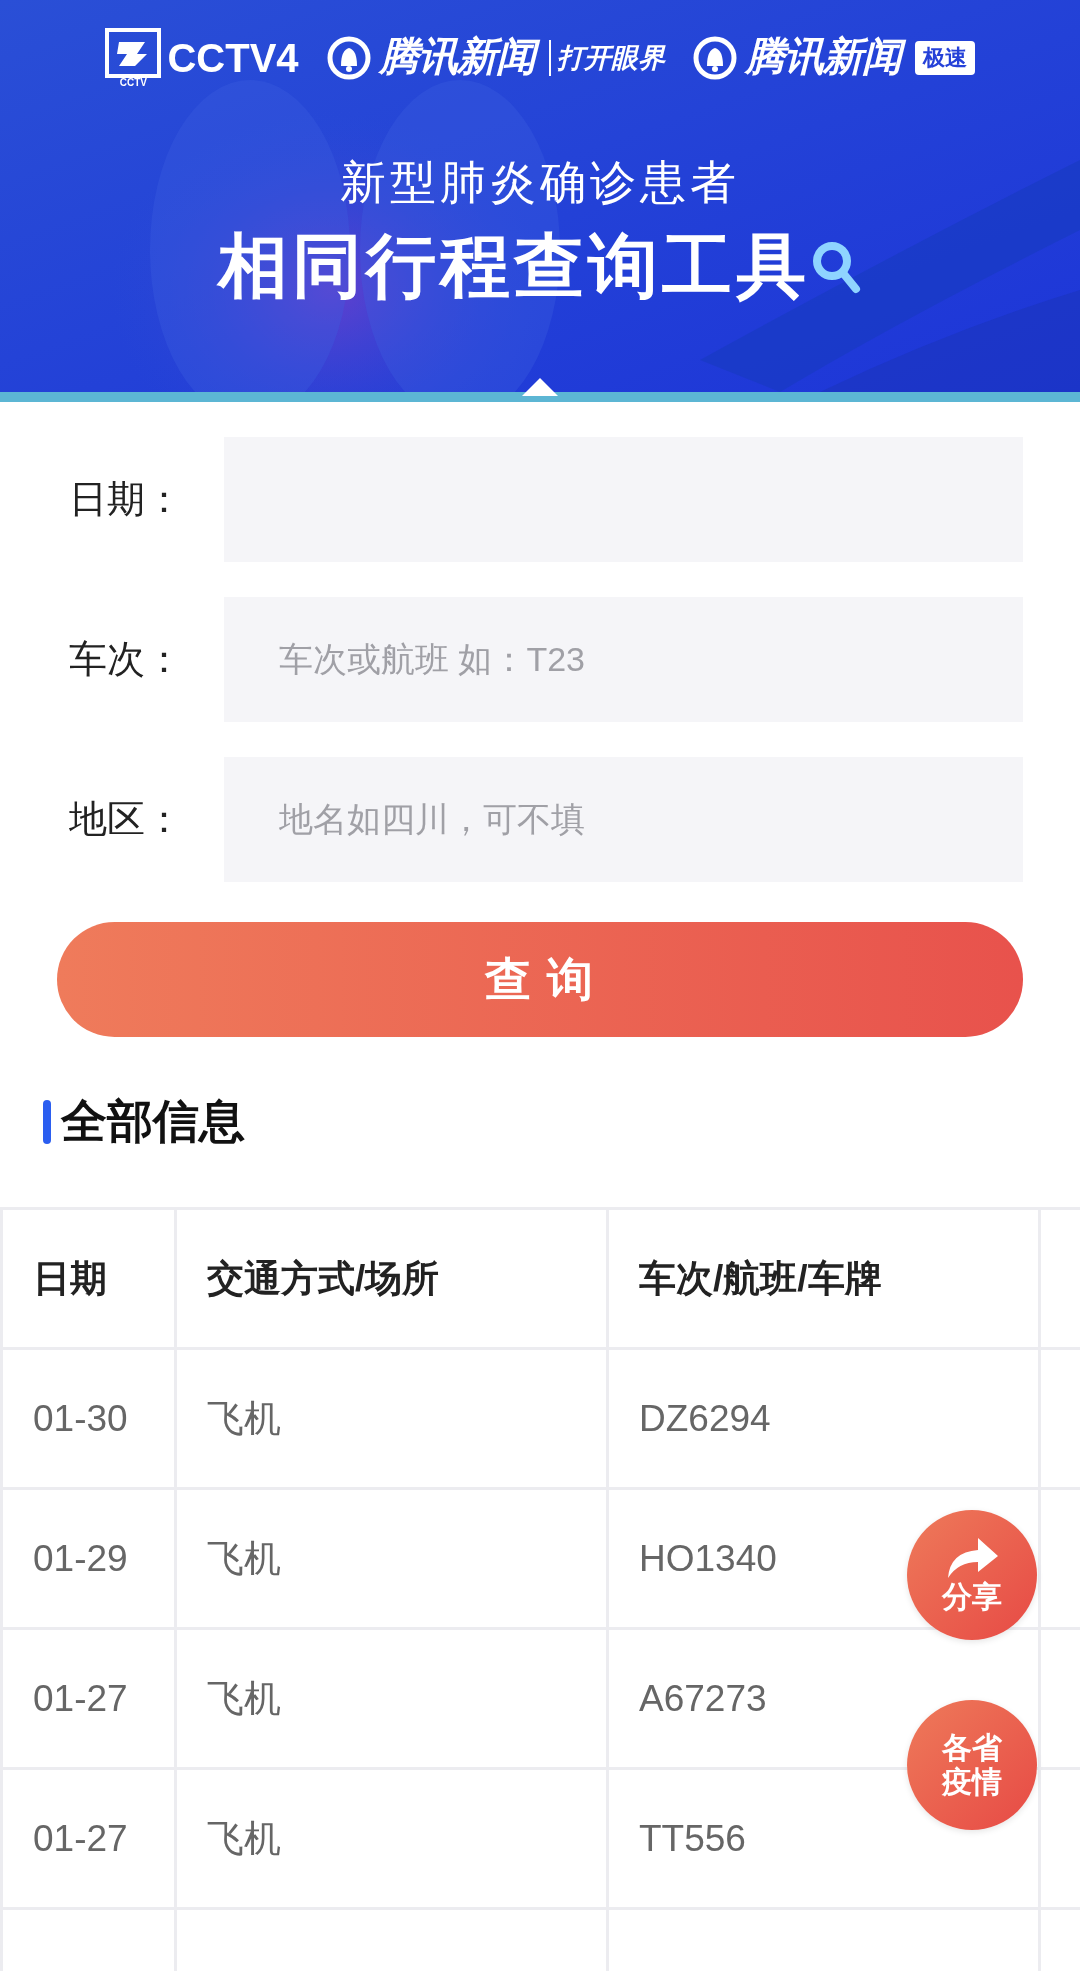 The image size is (1080, 1971). I want to click on section-title: 全部信息, so click(153, 1121).